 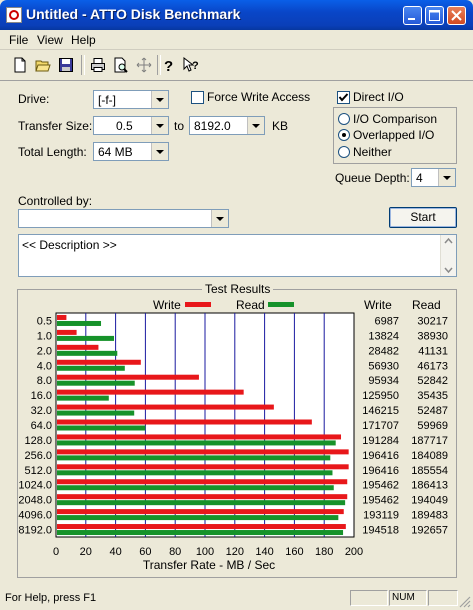 I want to click on read-value: 187717, so click(x=429, y=441).